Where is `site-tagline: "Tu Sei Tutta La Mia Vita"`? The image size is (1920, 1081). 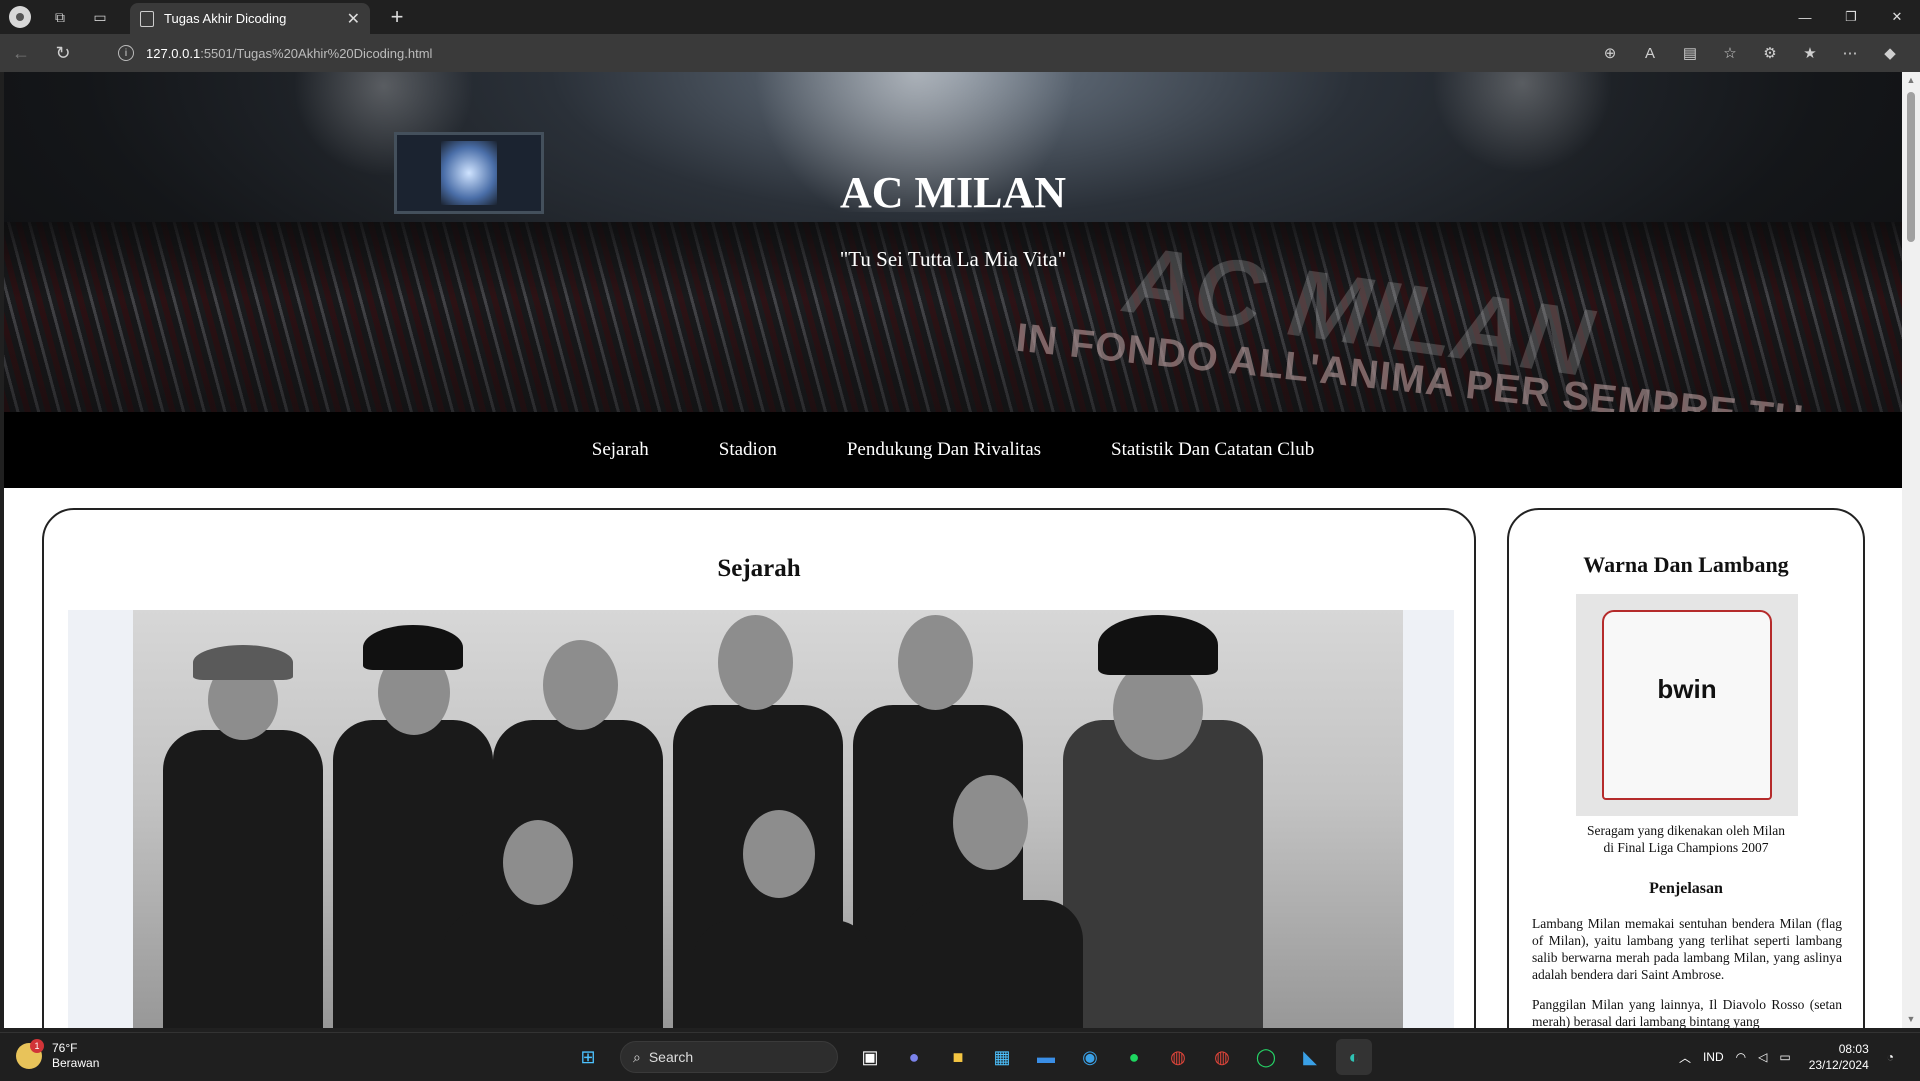
site-tagline: "Tu Sei Tutta La Mia Vita" is located at coordinates (953, 259).